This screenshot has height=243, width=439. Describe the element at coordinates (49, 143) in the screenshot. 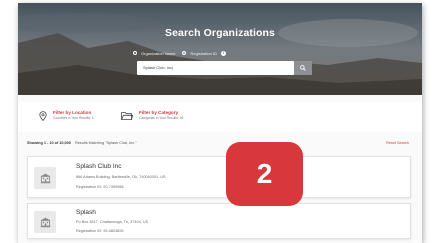

I see `results-count: Showing 1 - 10 of 10,000` at that location.